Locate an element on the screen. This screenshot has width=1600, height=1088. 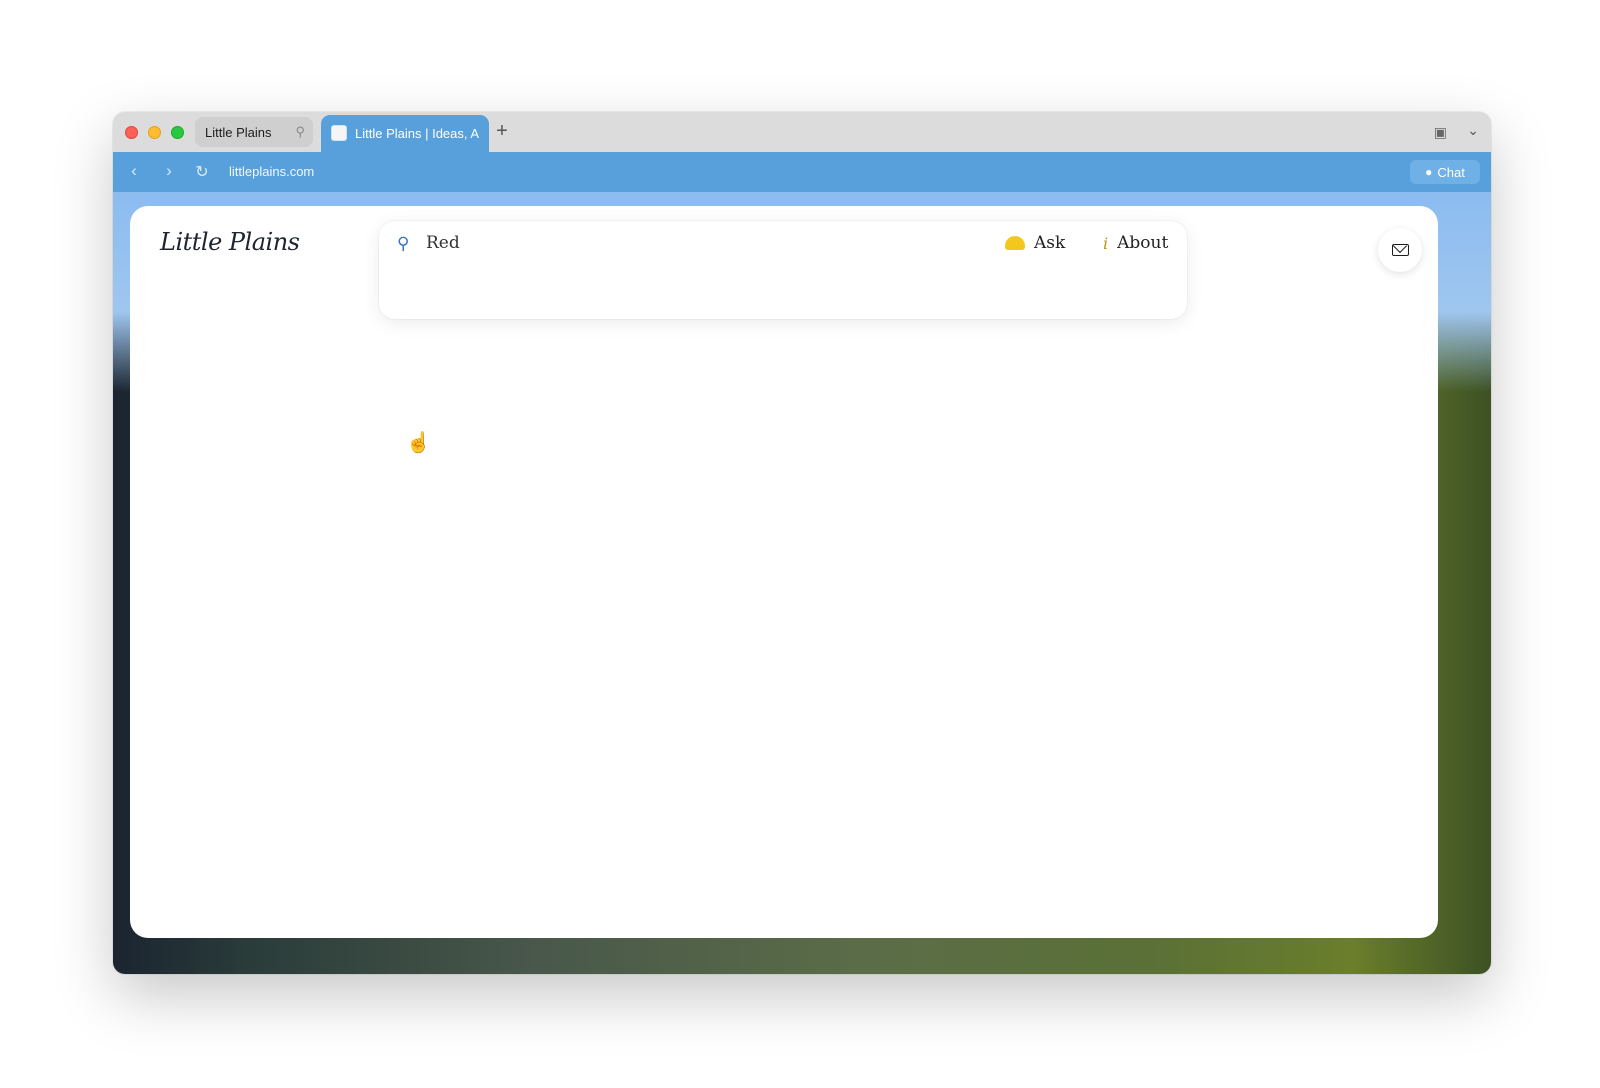
new-tab-button: + is located at coordinates (502, 131).